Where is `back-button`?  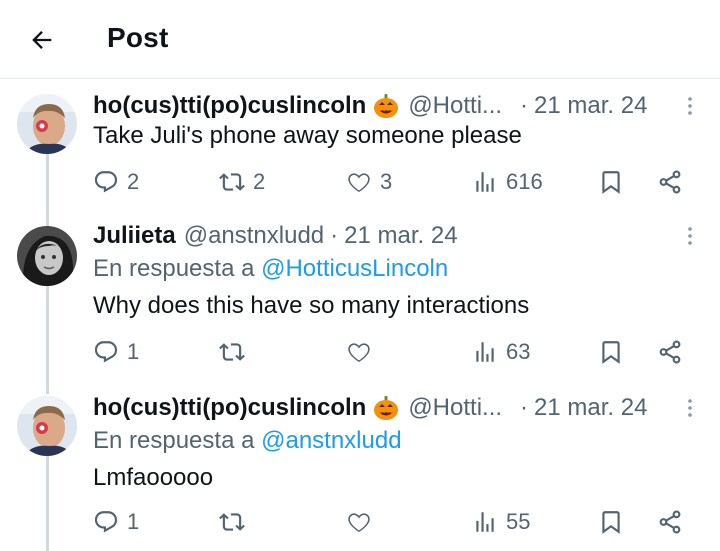 back-button is located at coordinates (42, 40).